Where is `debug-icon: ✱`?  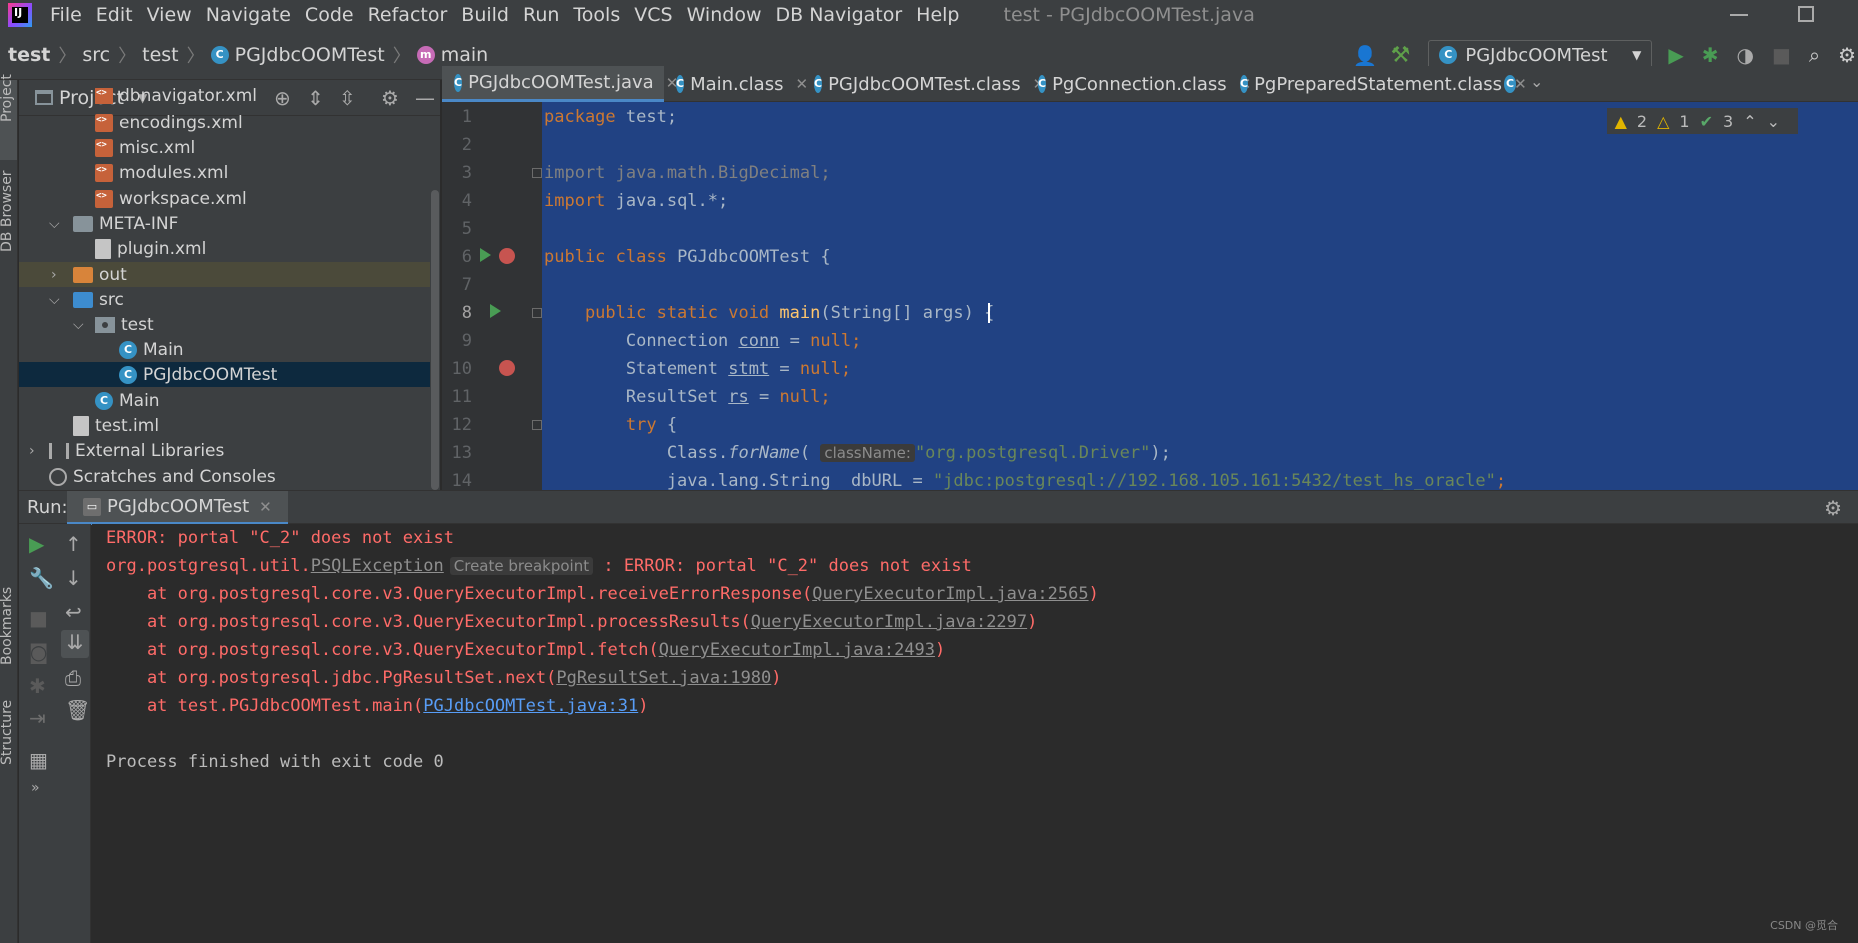
debug-icon: ✱ is located at coordinates (1710, 55).